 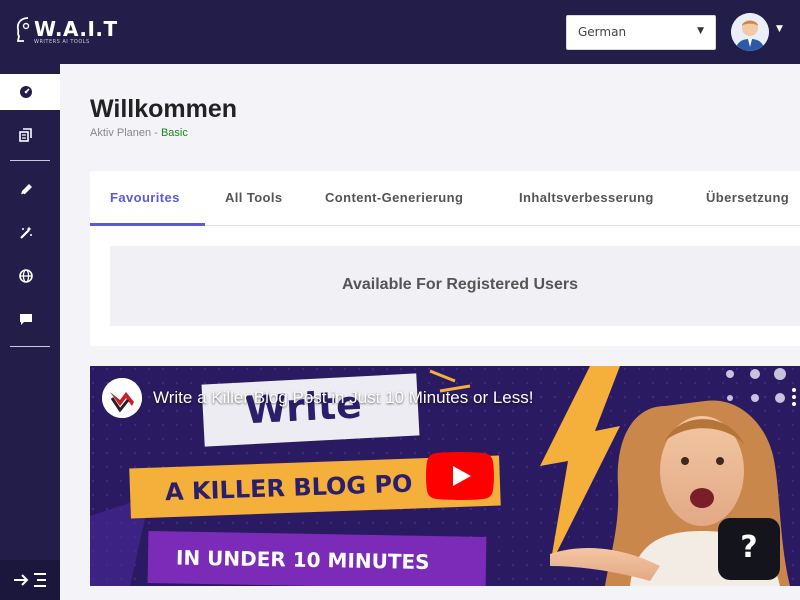 I want to click on sidebar-item-dashboard, so click(x=30, y=92).